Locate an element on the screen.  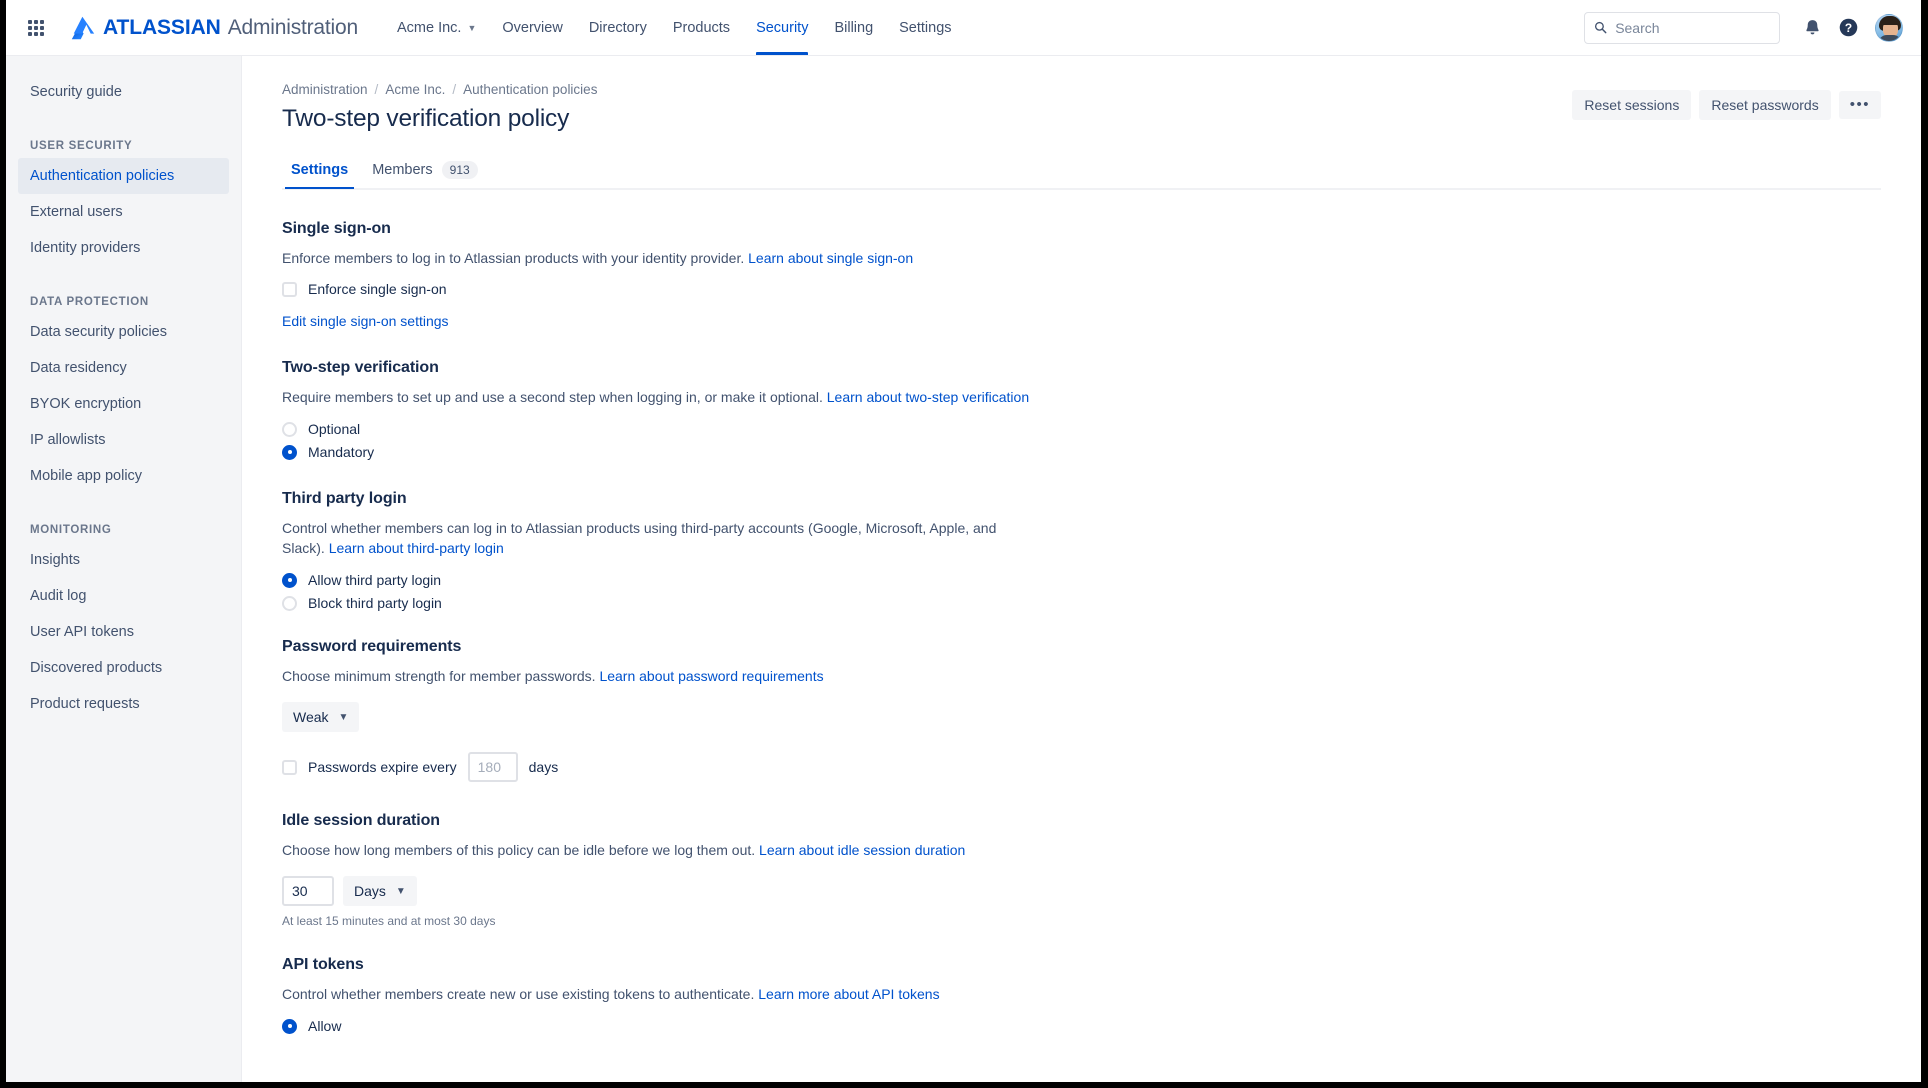
learn-about-two-step-verification-link: Learn about two-step verification is located at coordinates (928, 397).